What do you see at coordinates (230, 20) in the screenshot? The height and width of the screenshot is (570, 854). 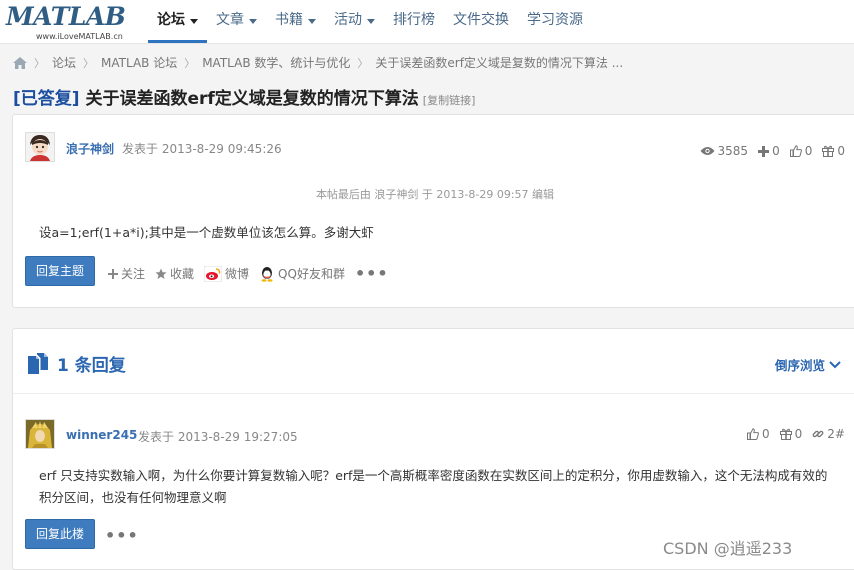 I see `nav-label: 文章` at bounding box center [230, 20].